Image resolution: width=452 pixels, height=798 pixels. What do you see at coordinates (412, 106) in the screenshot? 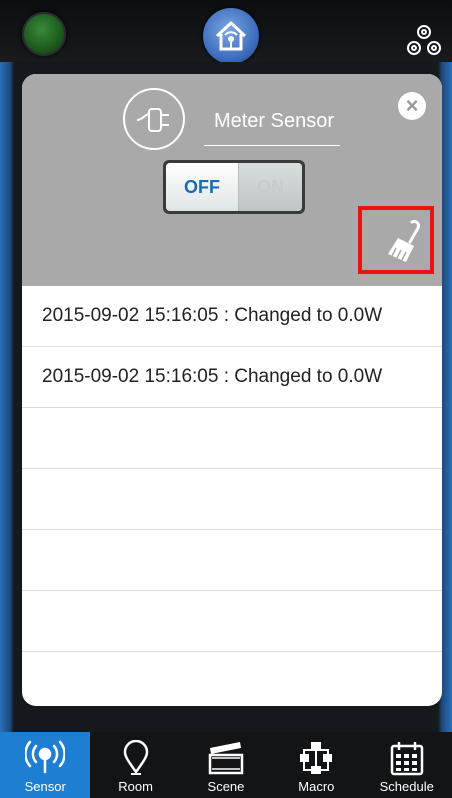
I see `close-icon: ×` at bounding box center [412, 106].